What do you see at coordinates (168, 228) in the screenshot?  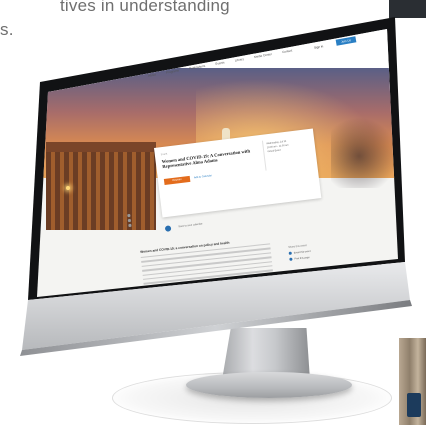 I see `calendar-icon` at bounding box center [168, 228].